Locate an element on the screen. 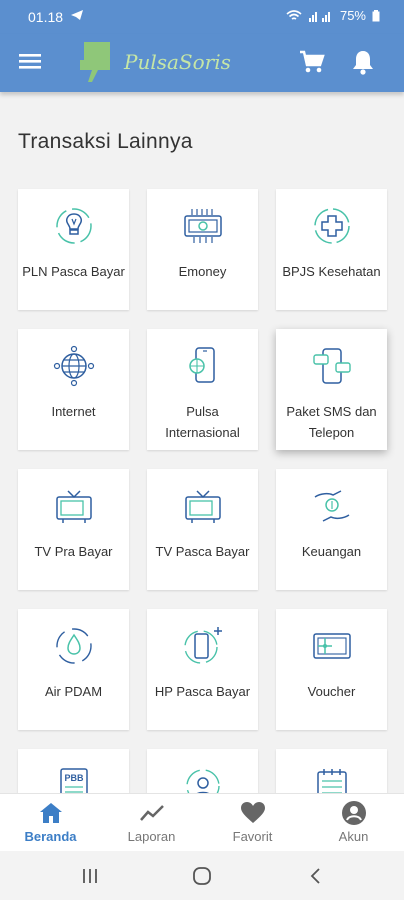  nav-beranda: Beranda is located at coordinates (50, 823).